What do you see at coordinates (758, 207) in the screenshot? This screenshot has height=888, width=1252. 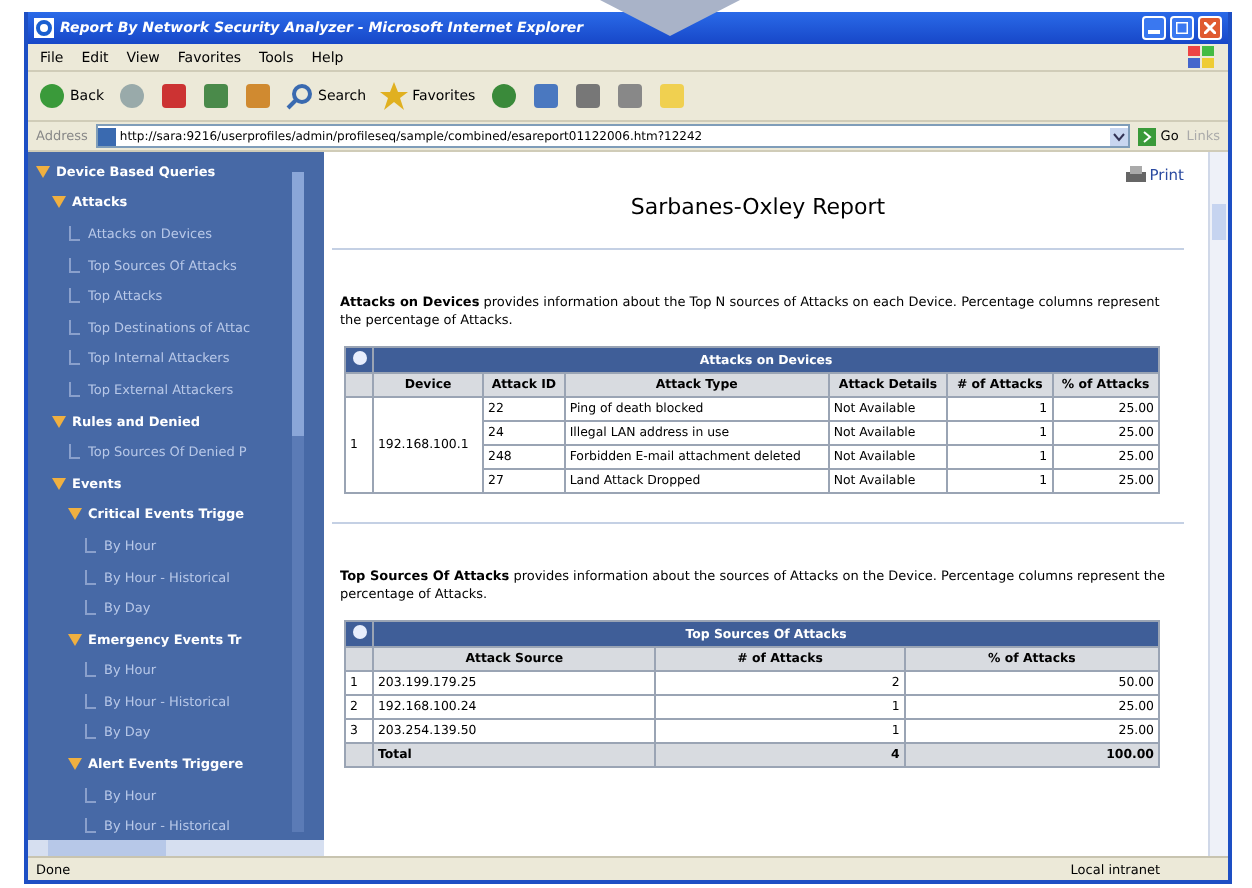 I see `report-title: Sarbanes-Oxley Report` at bounding box center [758, 207].